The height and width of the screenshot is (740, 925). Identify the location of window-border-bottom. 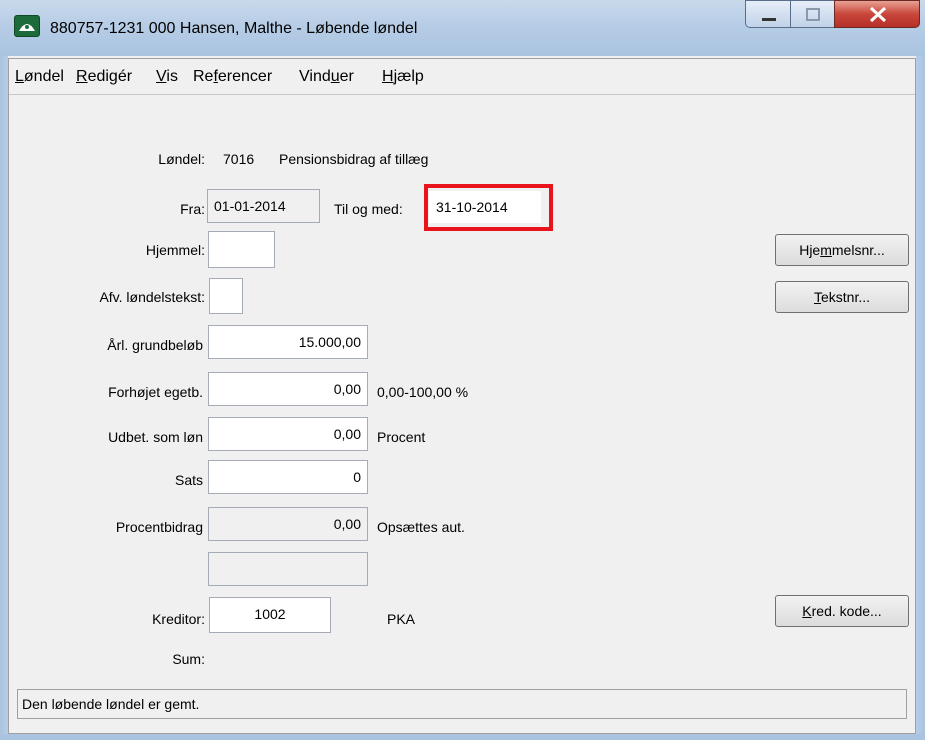
(462, 737).